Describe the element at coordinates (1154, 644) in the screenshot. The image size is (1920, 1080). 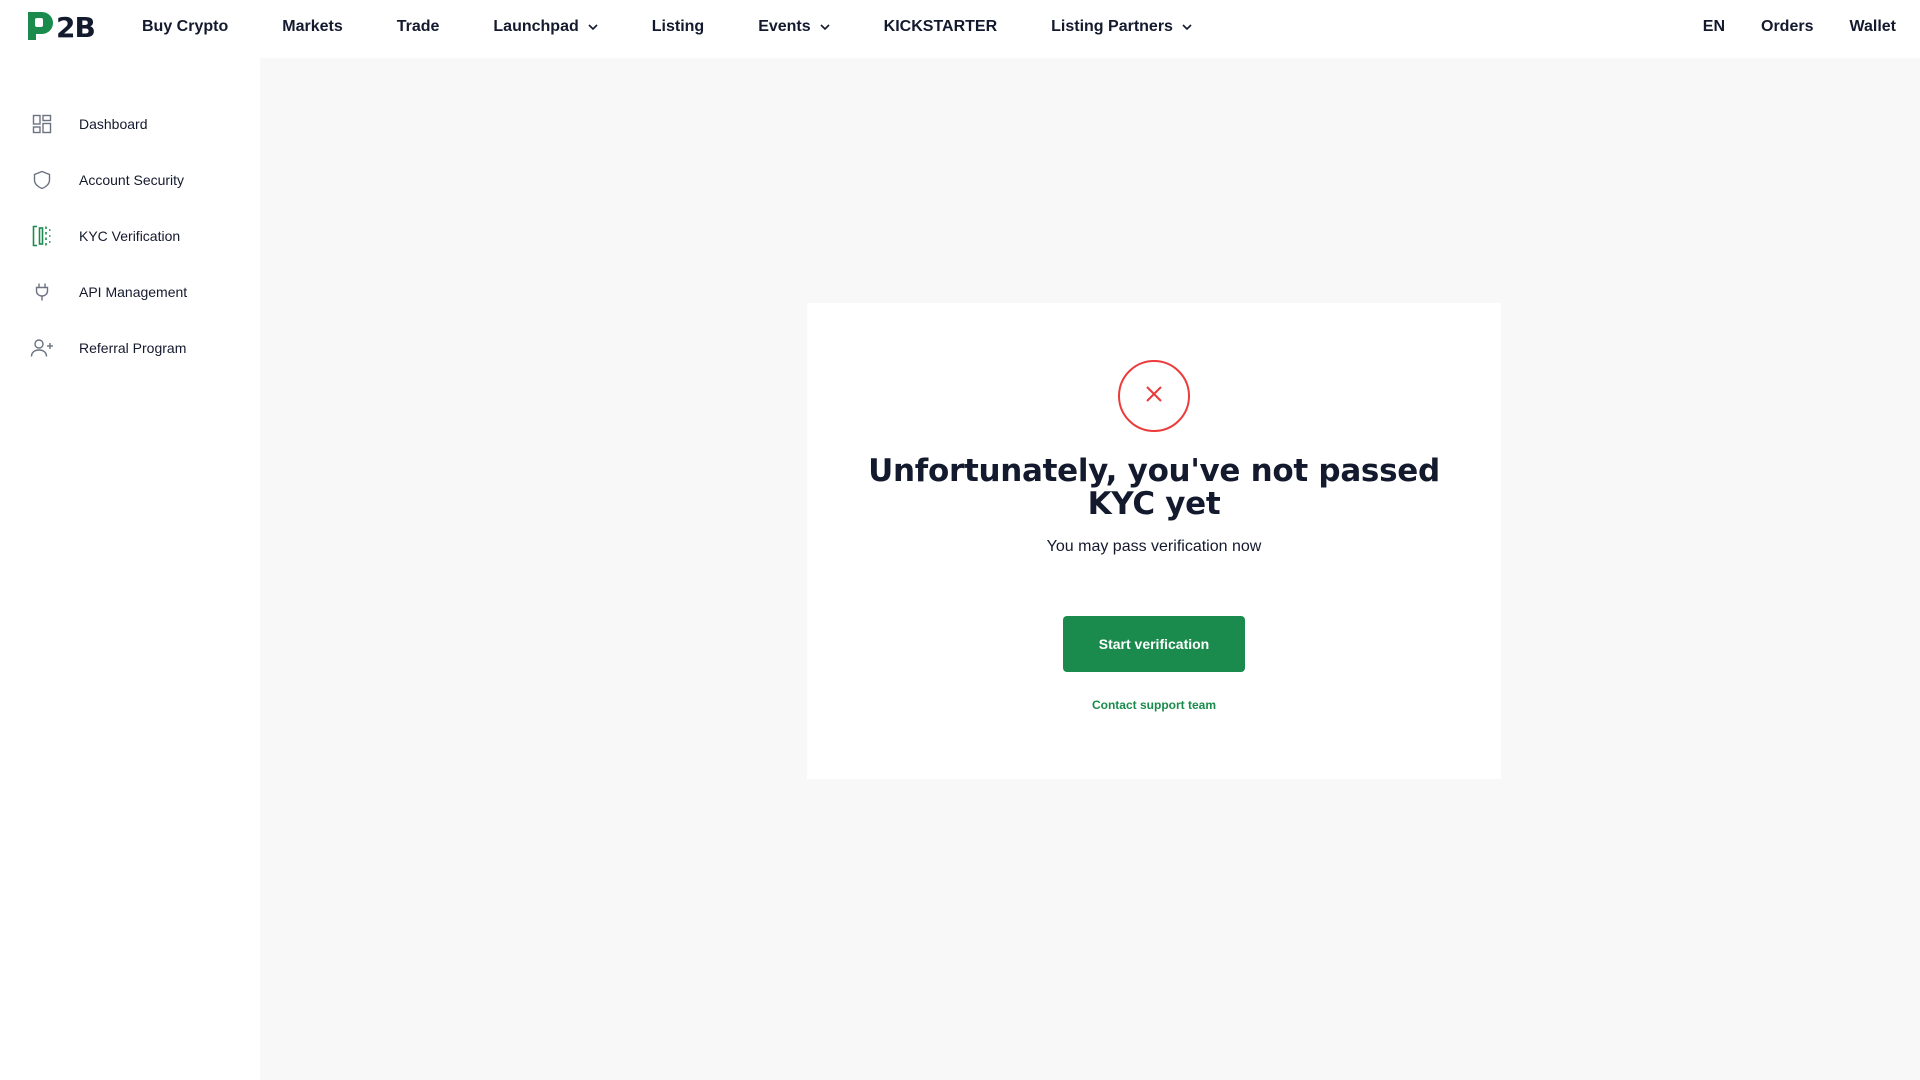
I see `start-verification-button: Start verification` at that location.